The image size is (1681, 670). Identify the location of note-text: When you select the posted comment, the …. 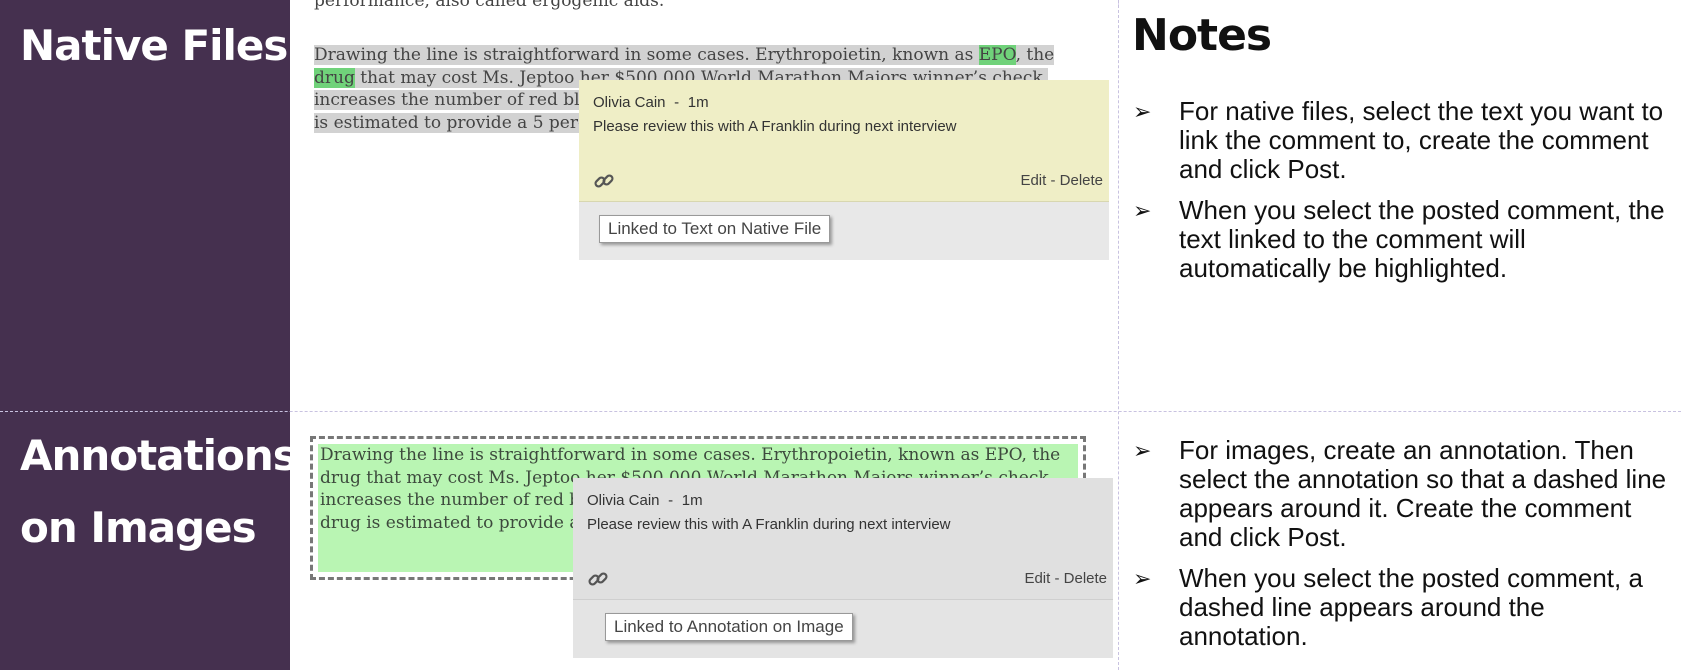
(1422, 239).